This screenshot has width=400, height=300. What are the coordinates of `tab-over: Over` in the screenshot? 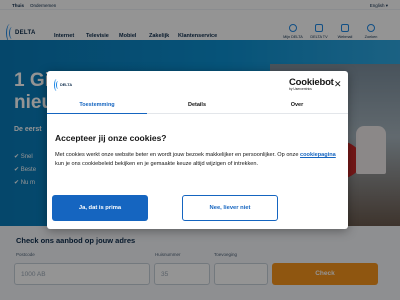 It's located at (297, 106).